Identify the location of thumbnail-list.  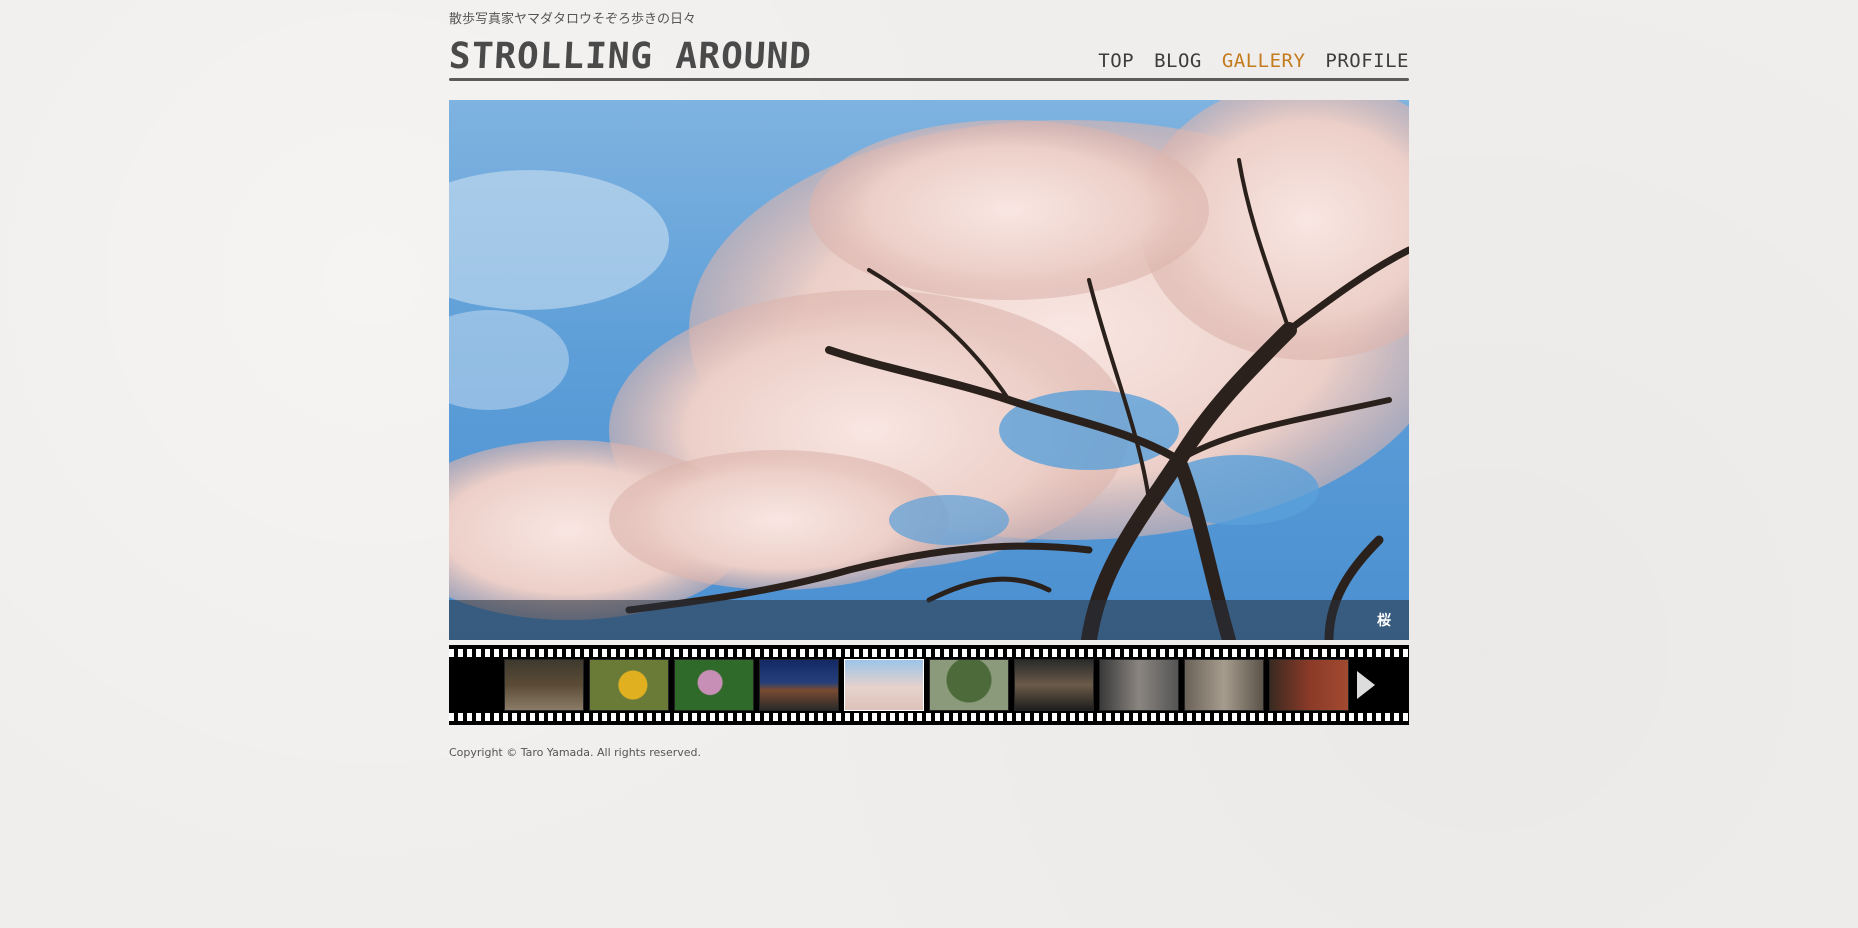
(926, 685).